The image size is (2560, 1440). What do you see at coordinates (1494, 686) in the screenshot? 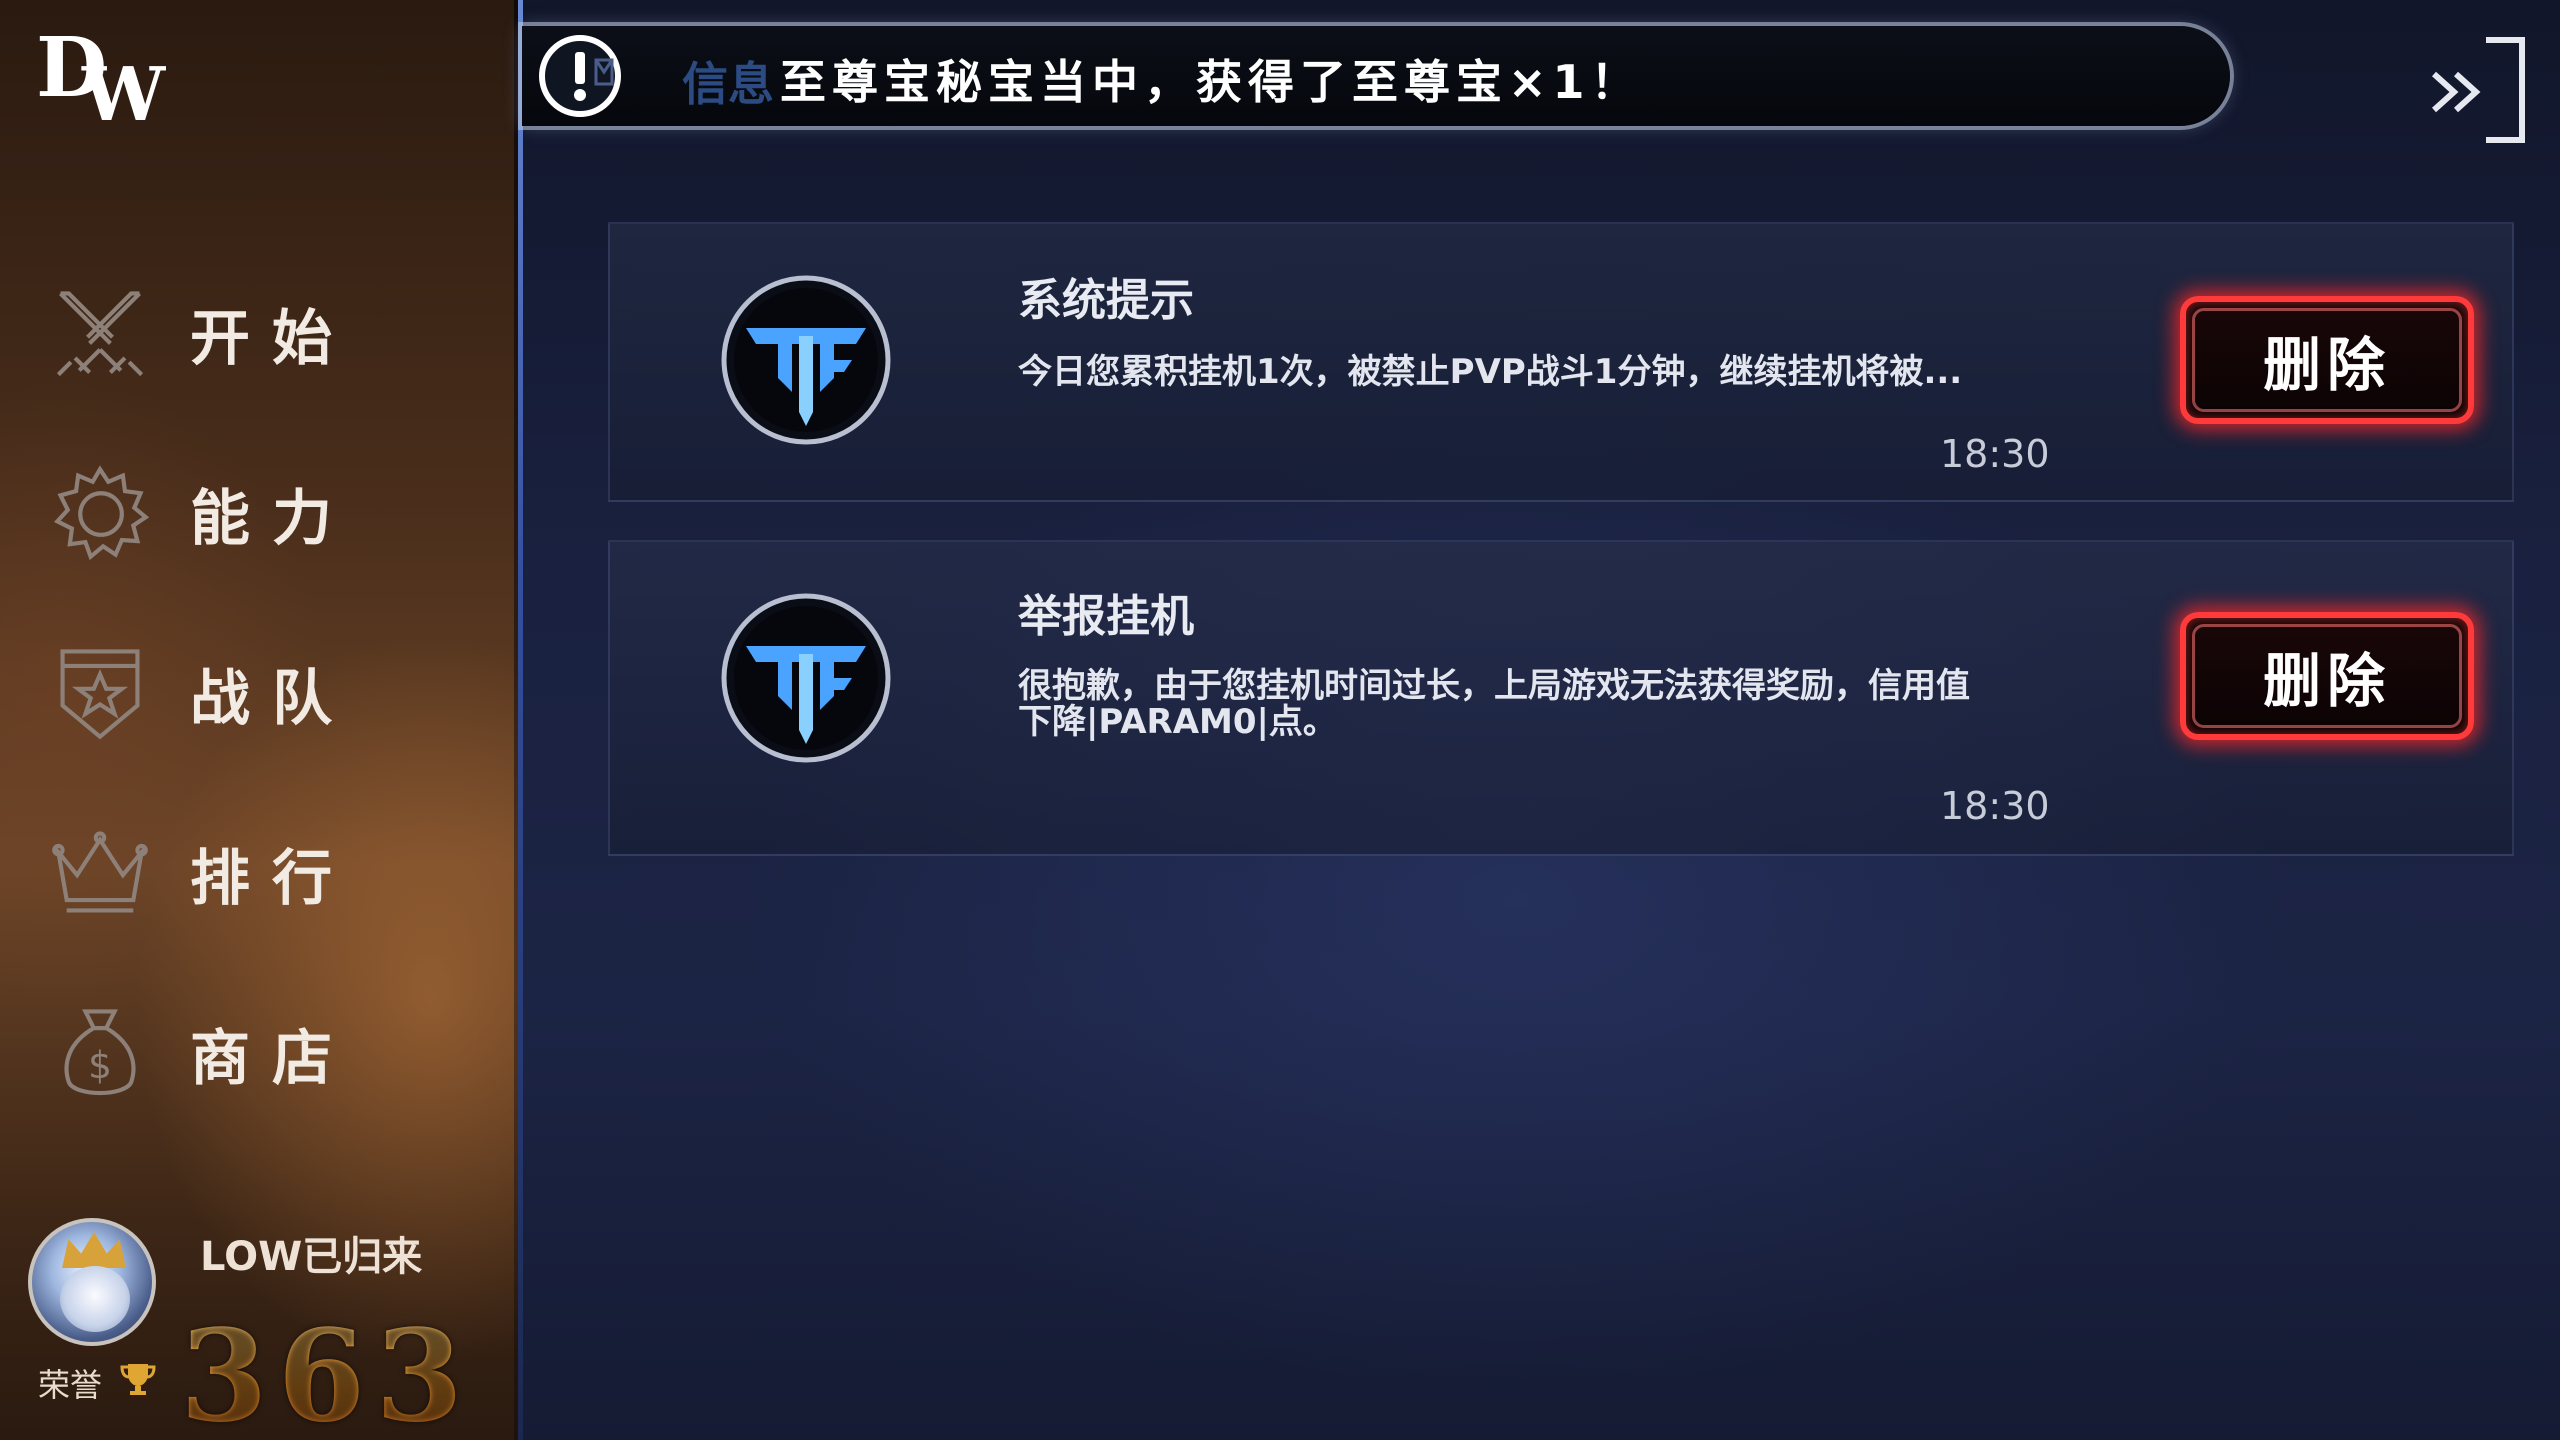
I see `message-body-line: 很抱歉，由于您挂机时间过长，上局游戏无法获得奖励，信用值` at bounding box center [1494, 686].